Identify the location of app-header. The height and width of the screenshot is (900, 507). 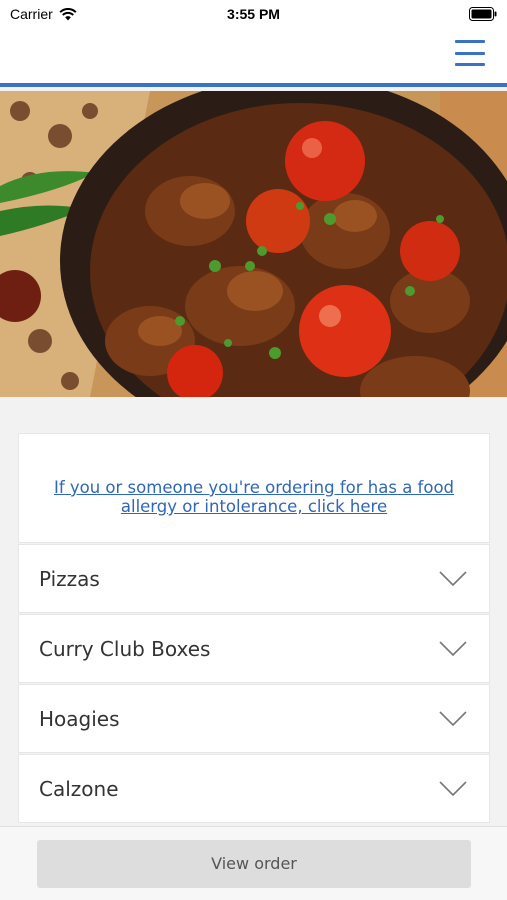
(253, 58).